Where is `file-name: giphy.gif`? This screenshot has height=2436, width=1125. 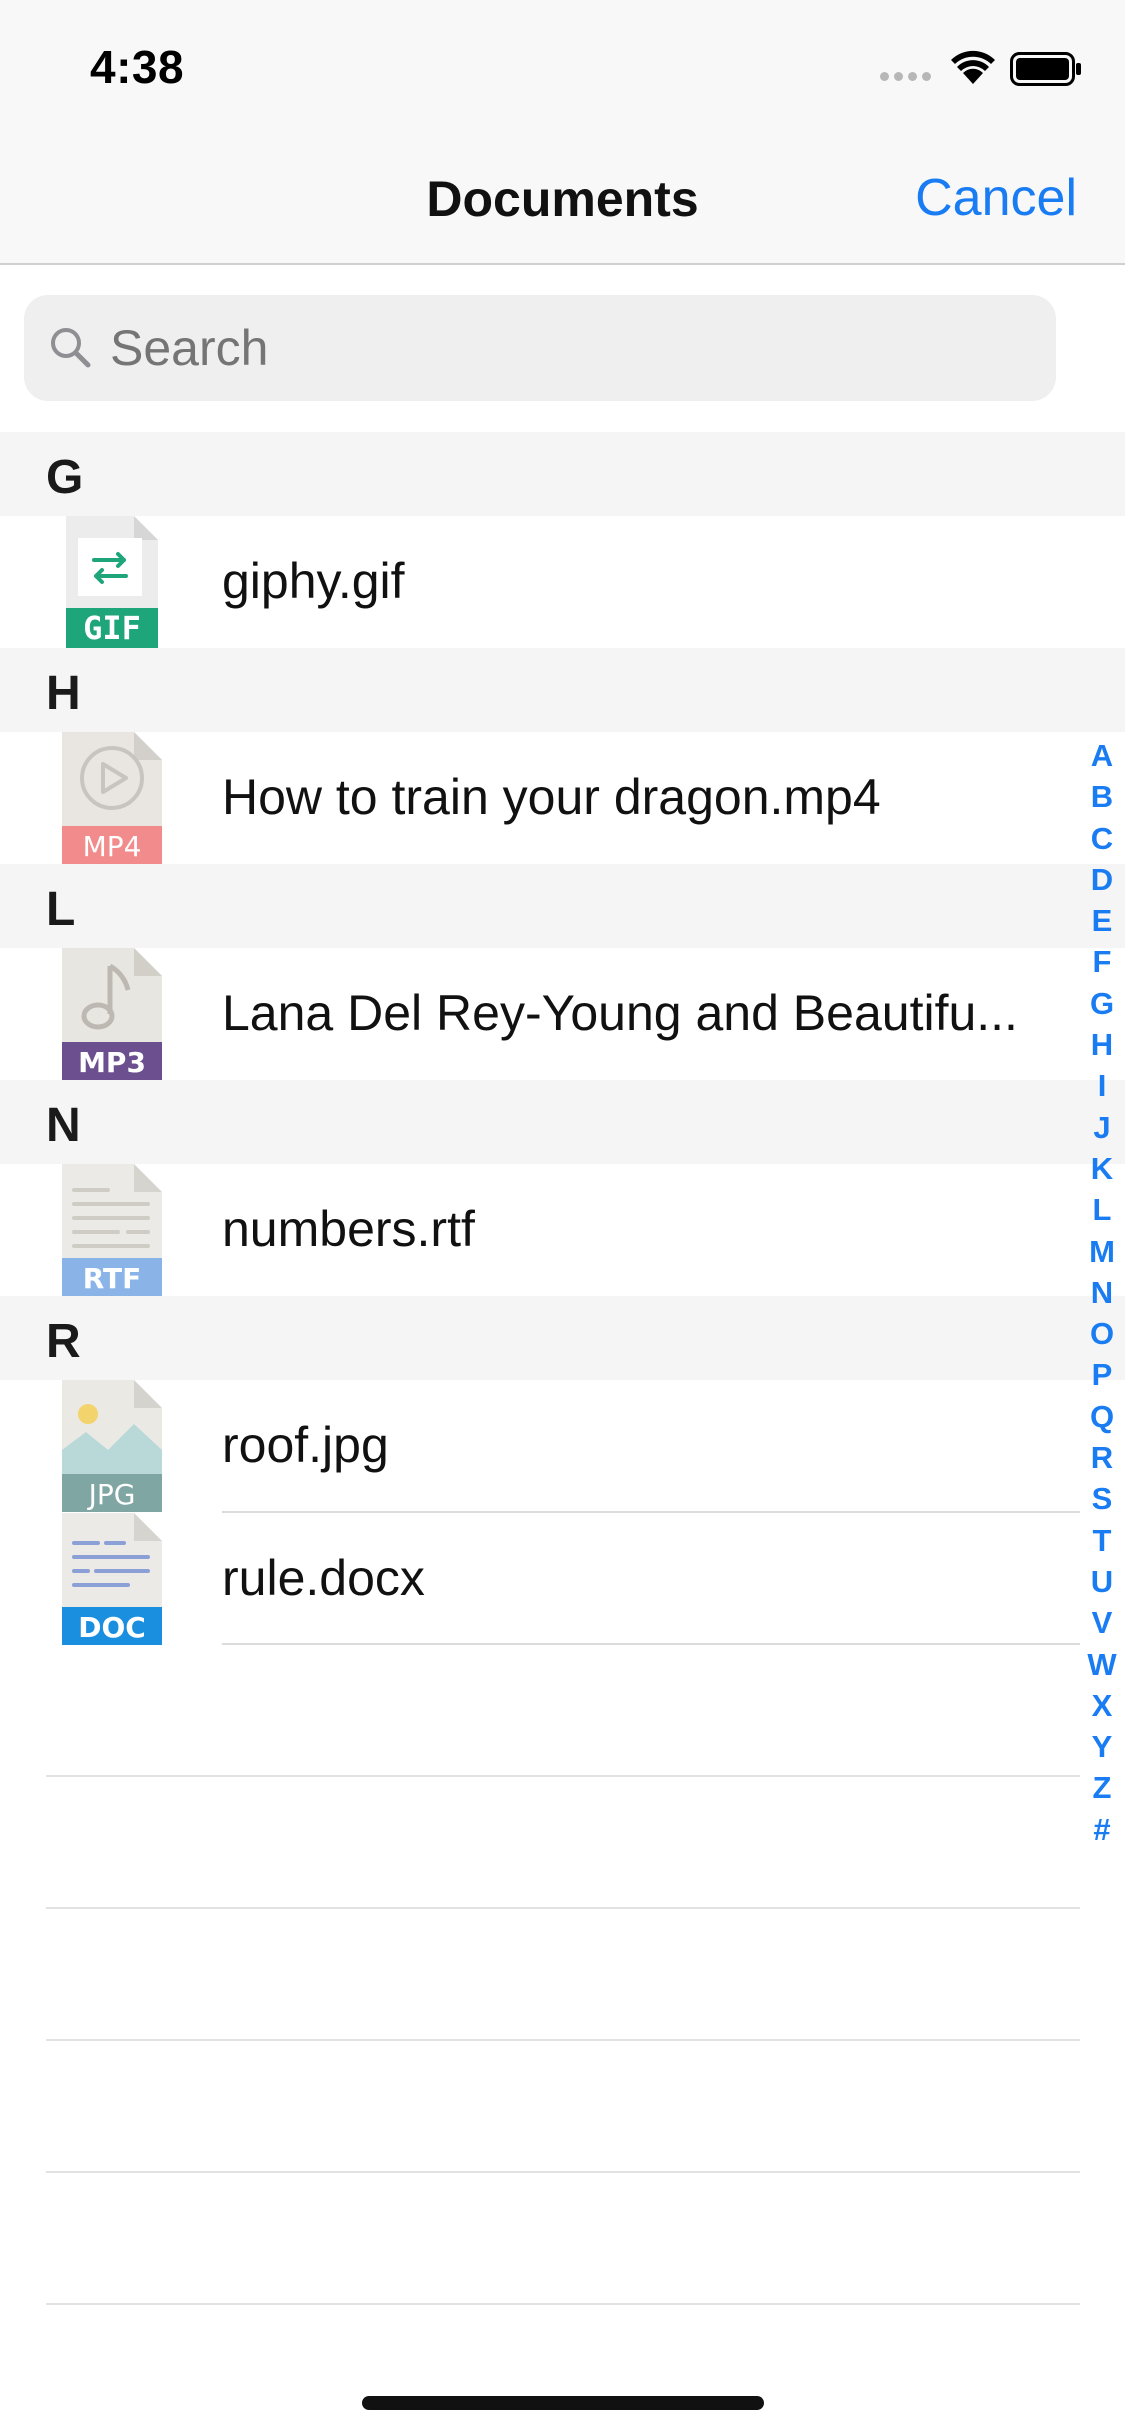
file-name: giphy.gif is located at coordinates (313, 581).